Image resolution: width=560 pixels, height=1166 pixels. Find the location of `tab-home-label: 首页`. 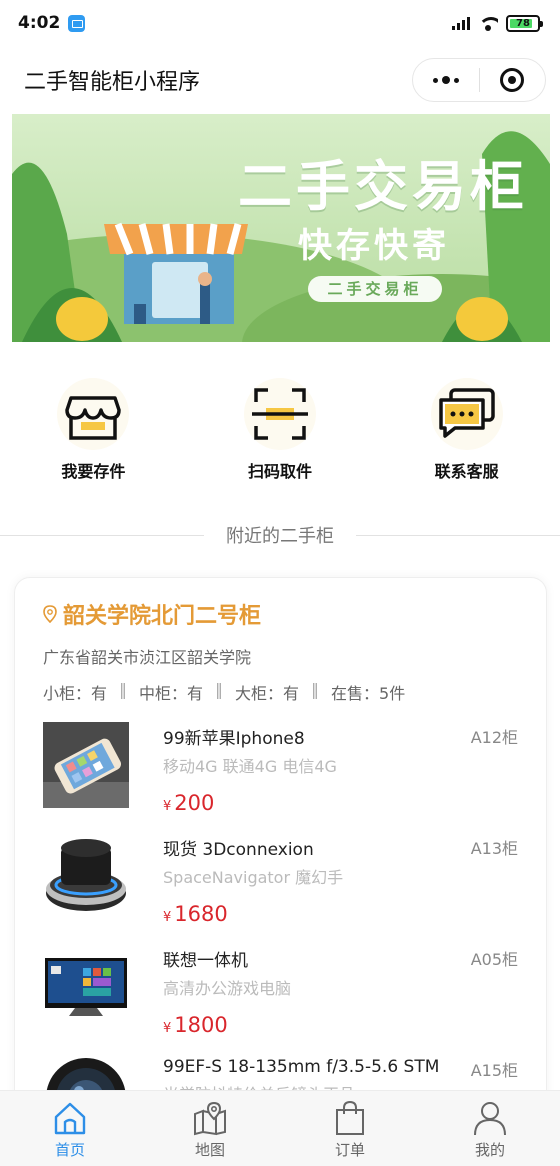

tab-home-label: 首页 is located at coordinates (69, 1150).